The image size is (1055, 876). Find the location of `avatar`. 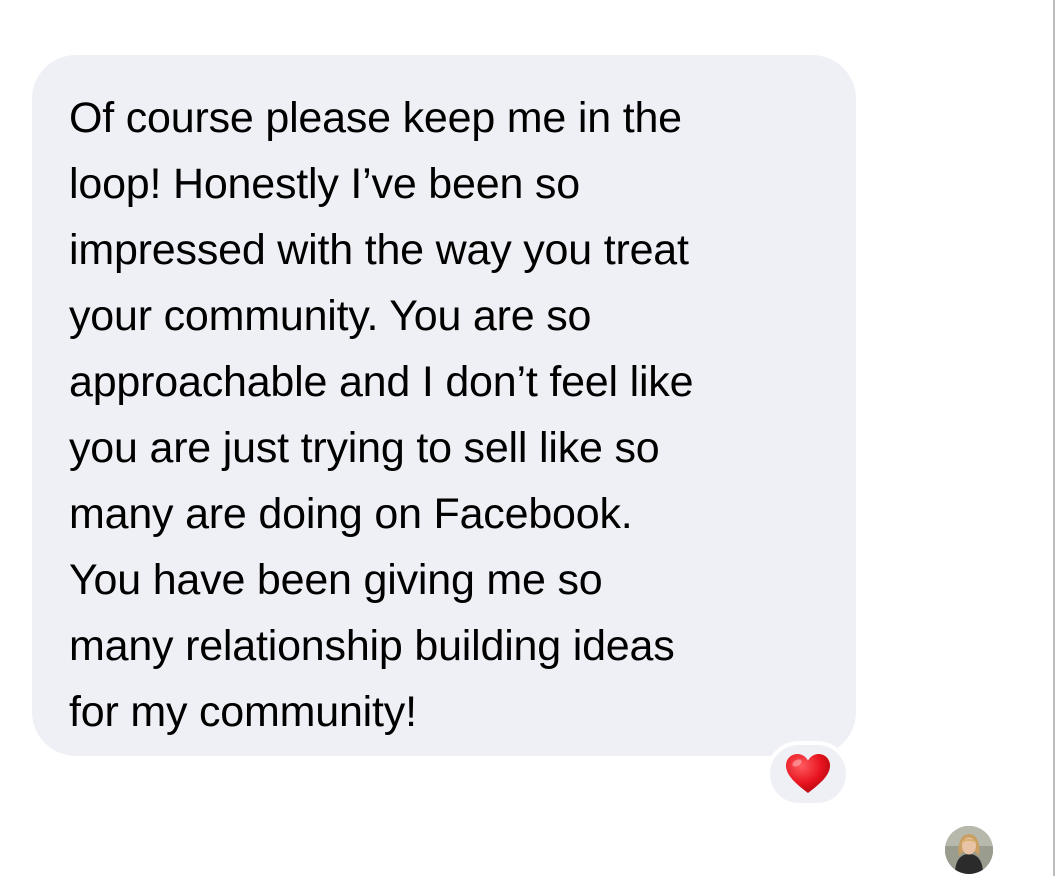

avatar is located at coordinates (969, 850).